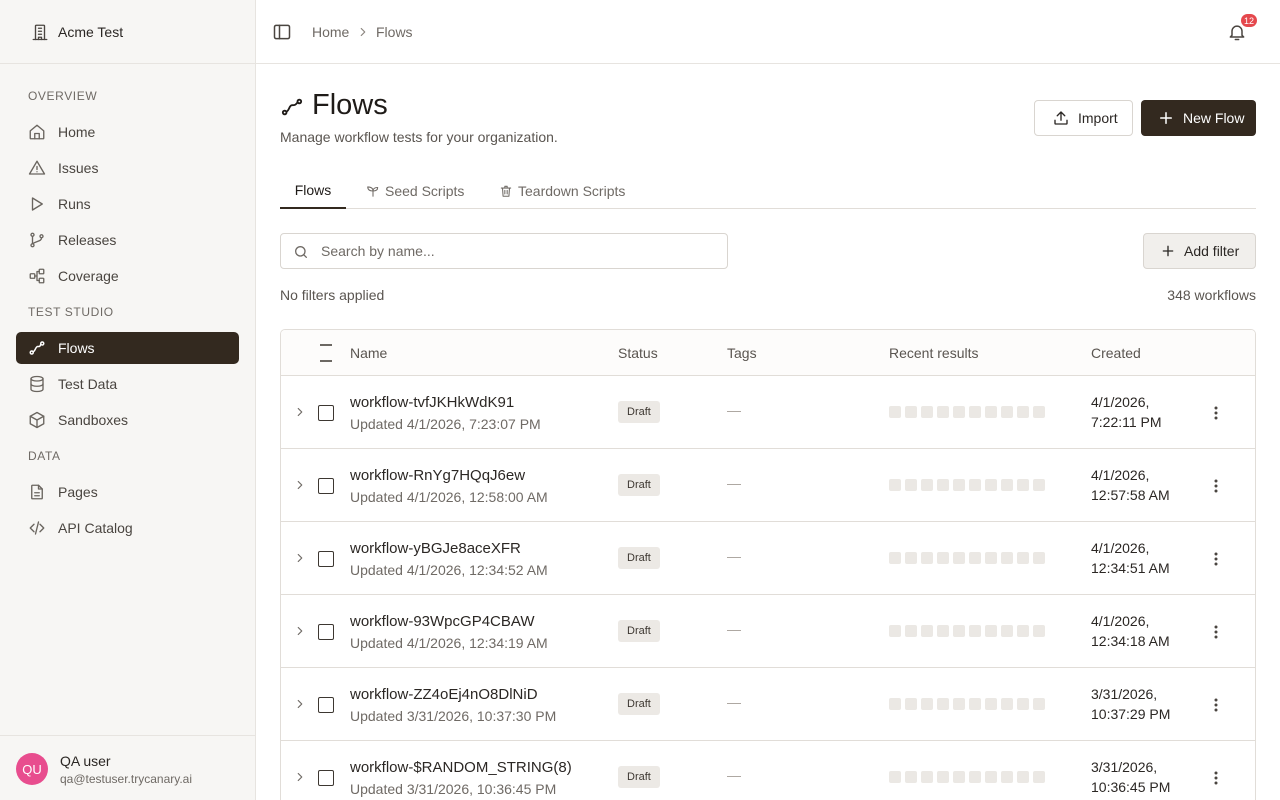 This screenshot has width=1280, height=800. Describe the element at coordinates (127, 384) in the screenshot. I see `sidebar-item-test-data: Test Data` at that location.